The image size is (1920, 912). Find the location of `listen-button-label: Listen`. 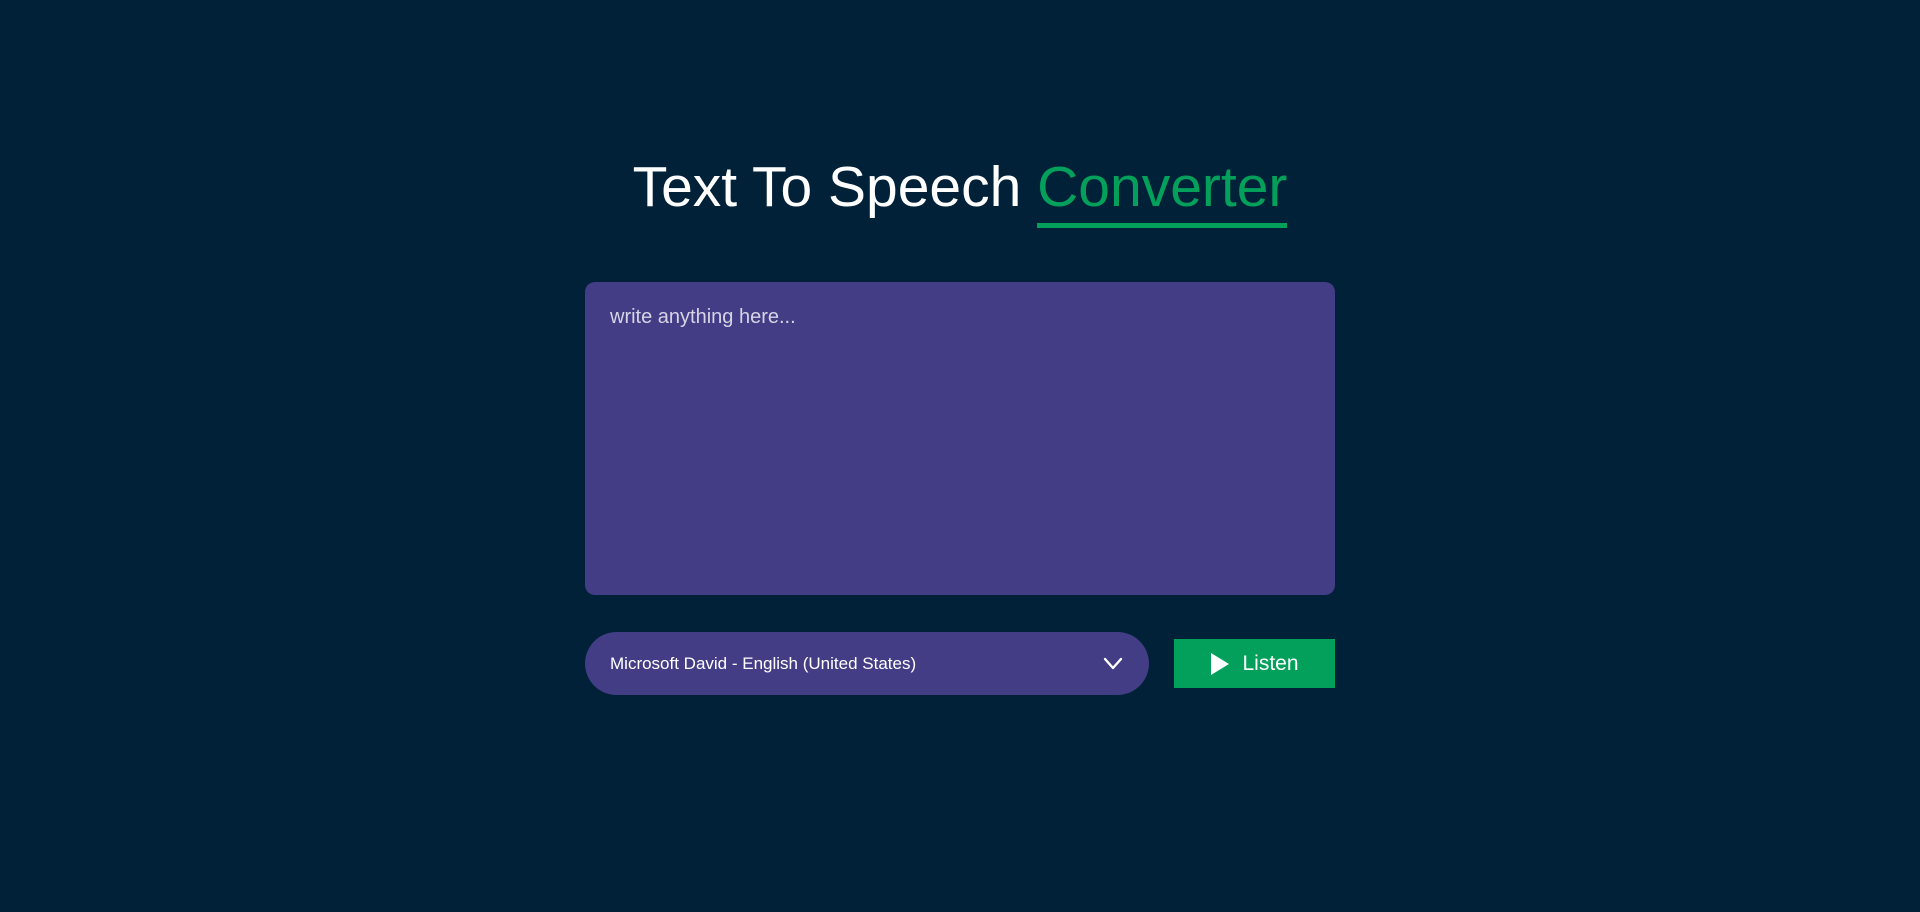

listen-button-label: Listen is located at coordinates (1270, 663).